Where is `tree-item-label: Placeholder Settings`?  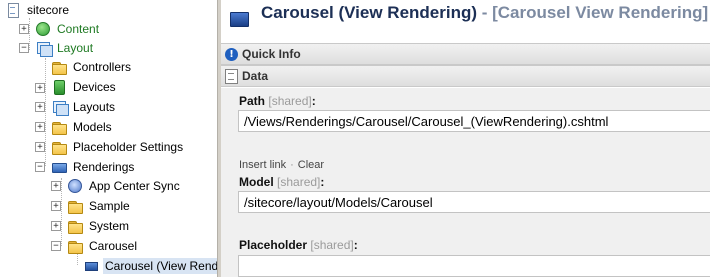
tree-item-label: Placeholder Settings is located at coordinates (128, 147).